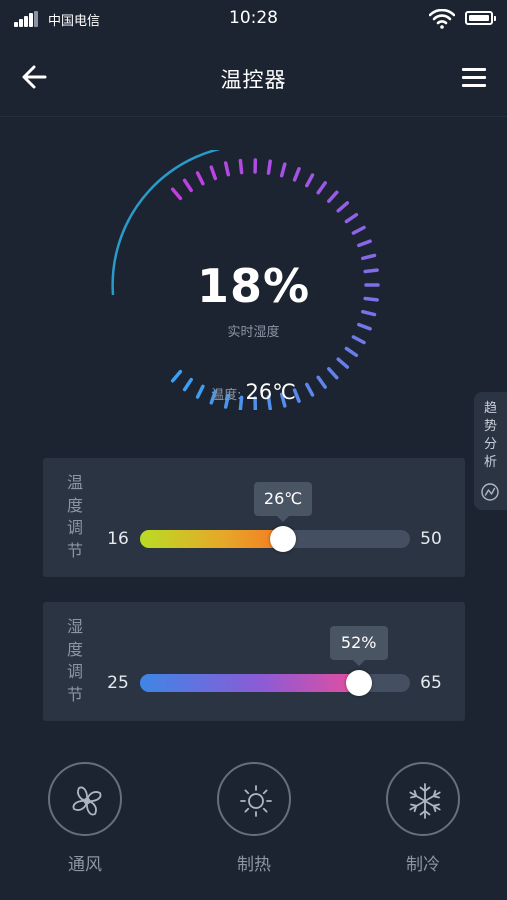  Describe the element at coordinates (431, 683) in the screenshot. I see `humidity-max: 65` at that location.